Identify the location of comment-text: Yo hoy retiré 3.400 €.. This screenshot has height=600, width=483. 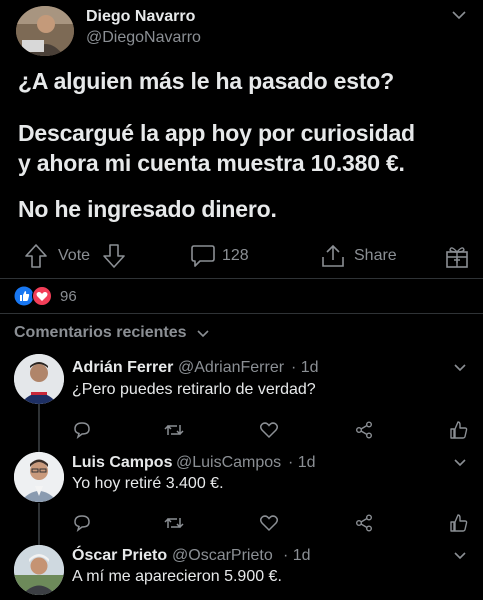
(148, 483).